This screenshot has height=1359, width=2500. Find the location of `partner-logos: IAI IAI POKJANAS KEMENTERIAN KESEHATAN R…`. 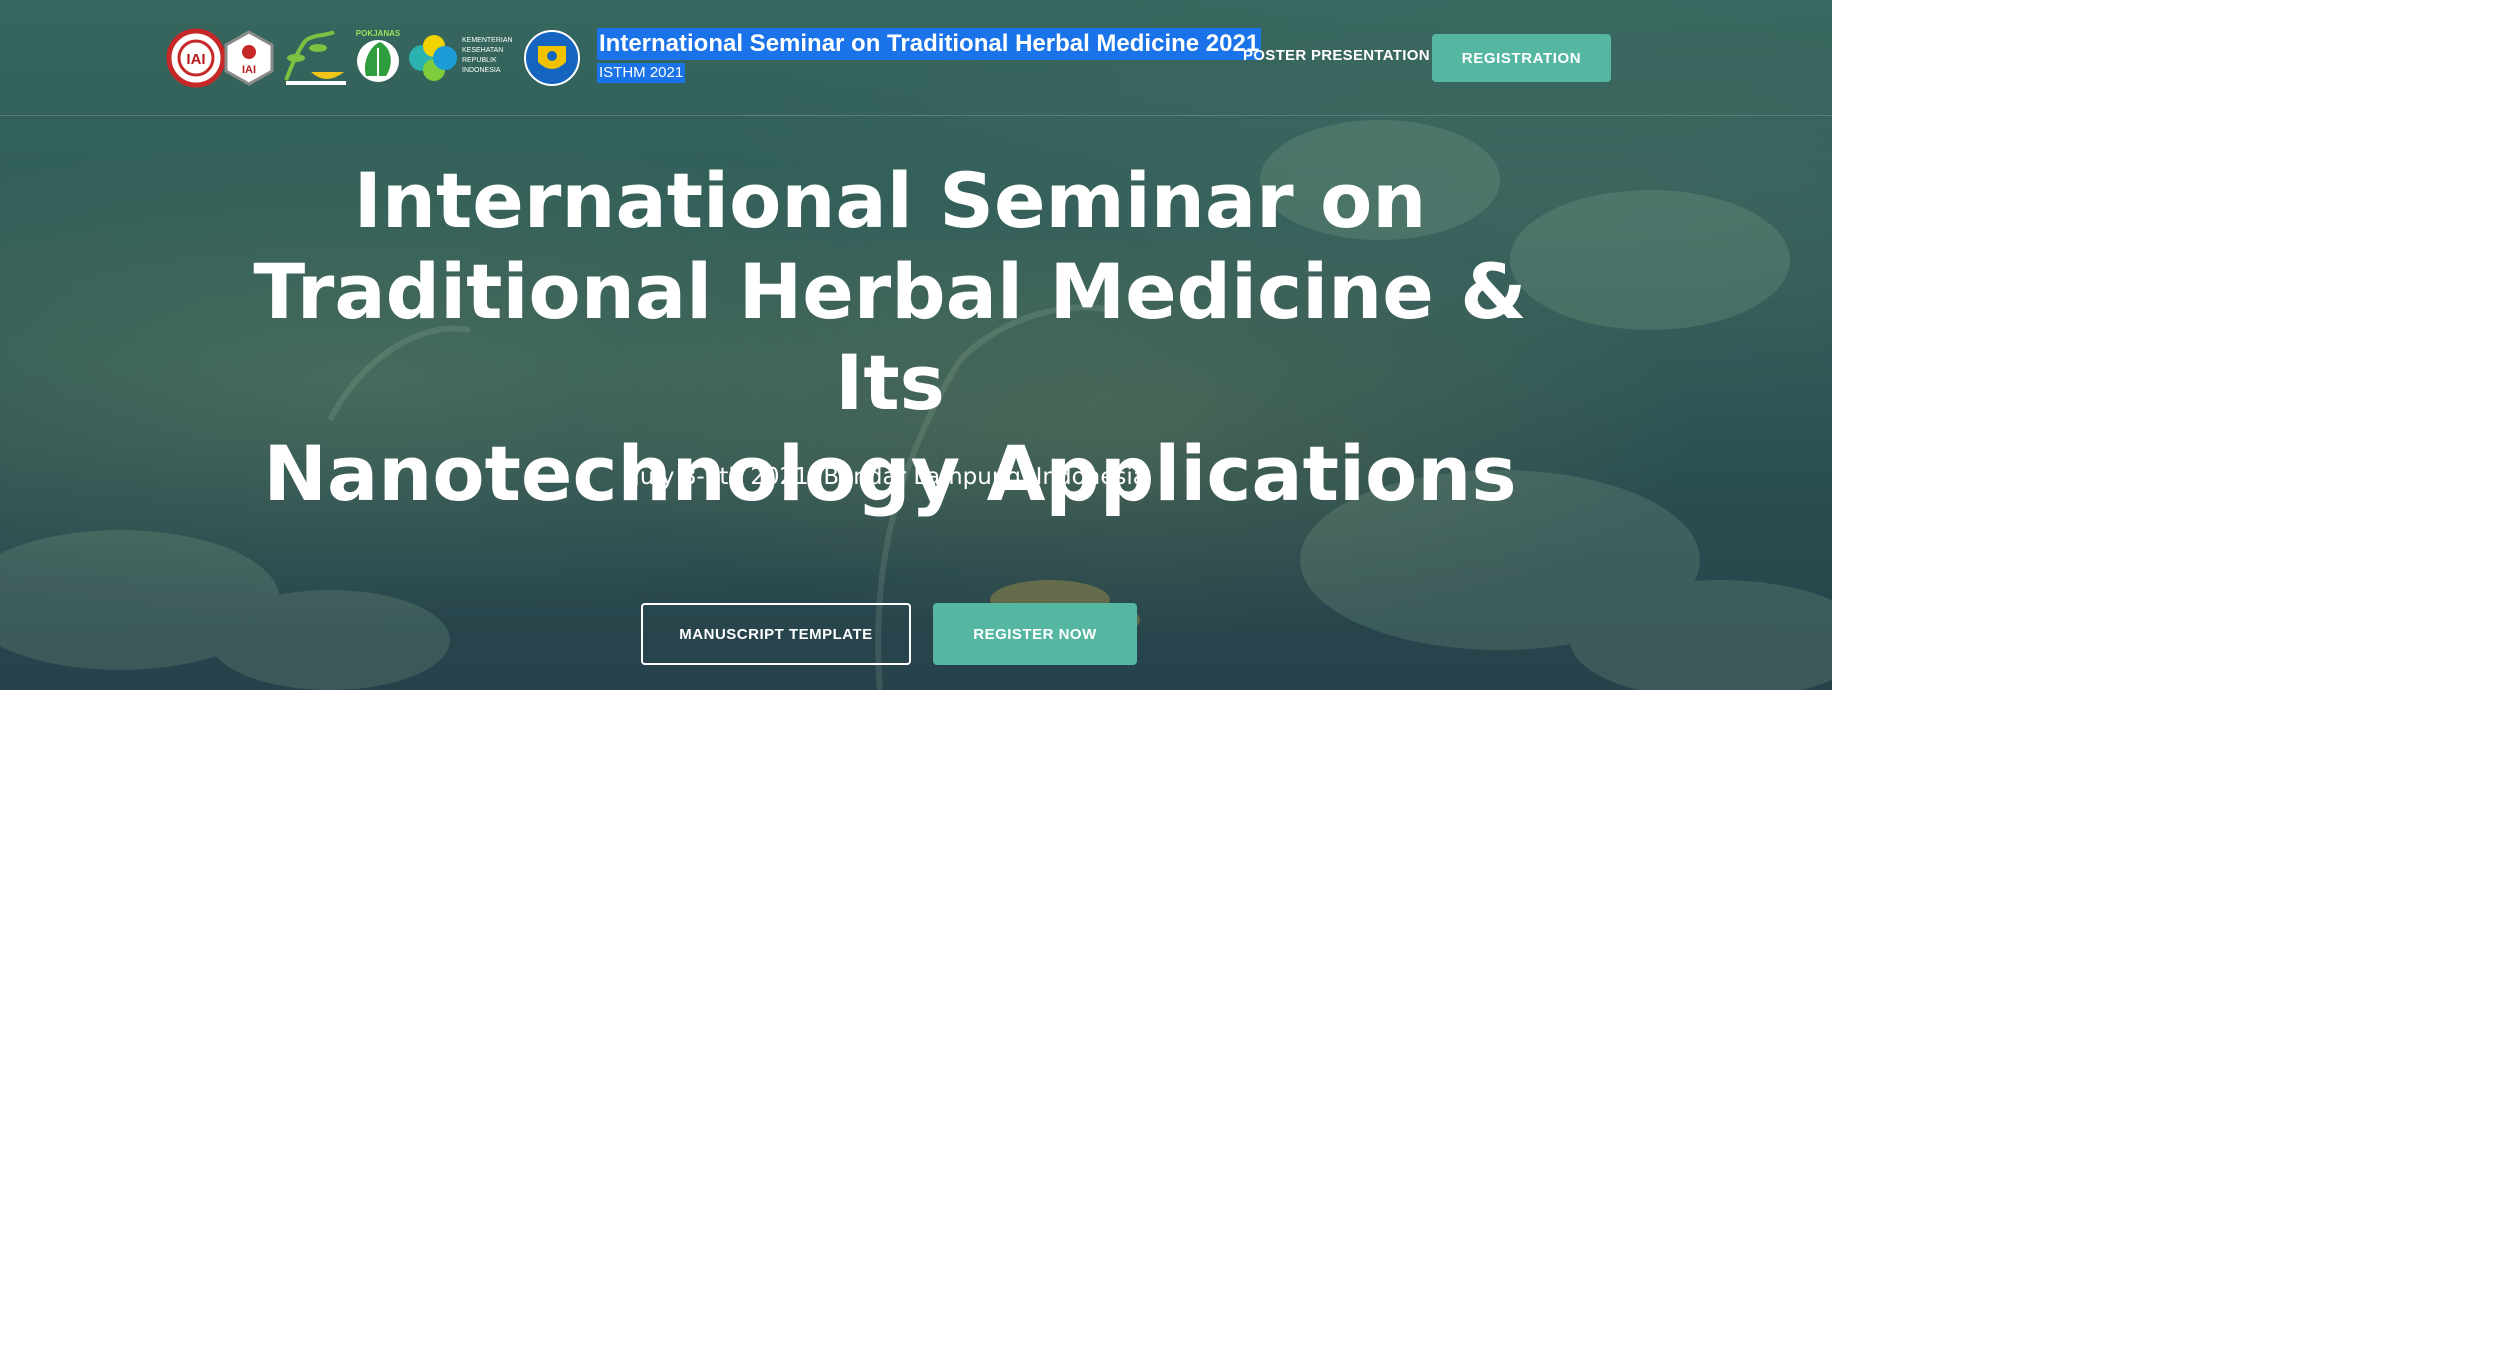

partner-logos: IAI IAI POKJANAS KEMENTERIAN KESEHATAN R… is located at coordinates (373, 58).